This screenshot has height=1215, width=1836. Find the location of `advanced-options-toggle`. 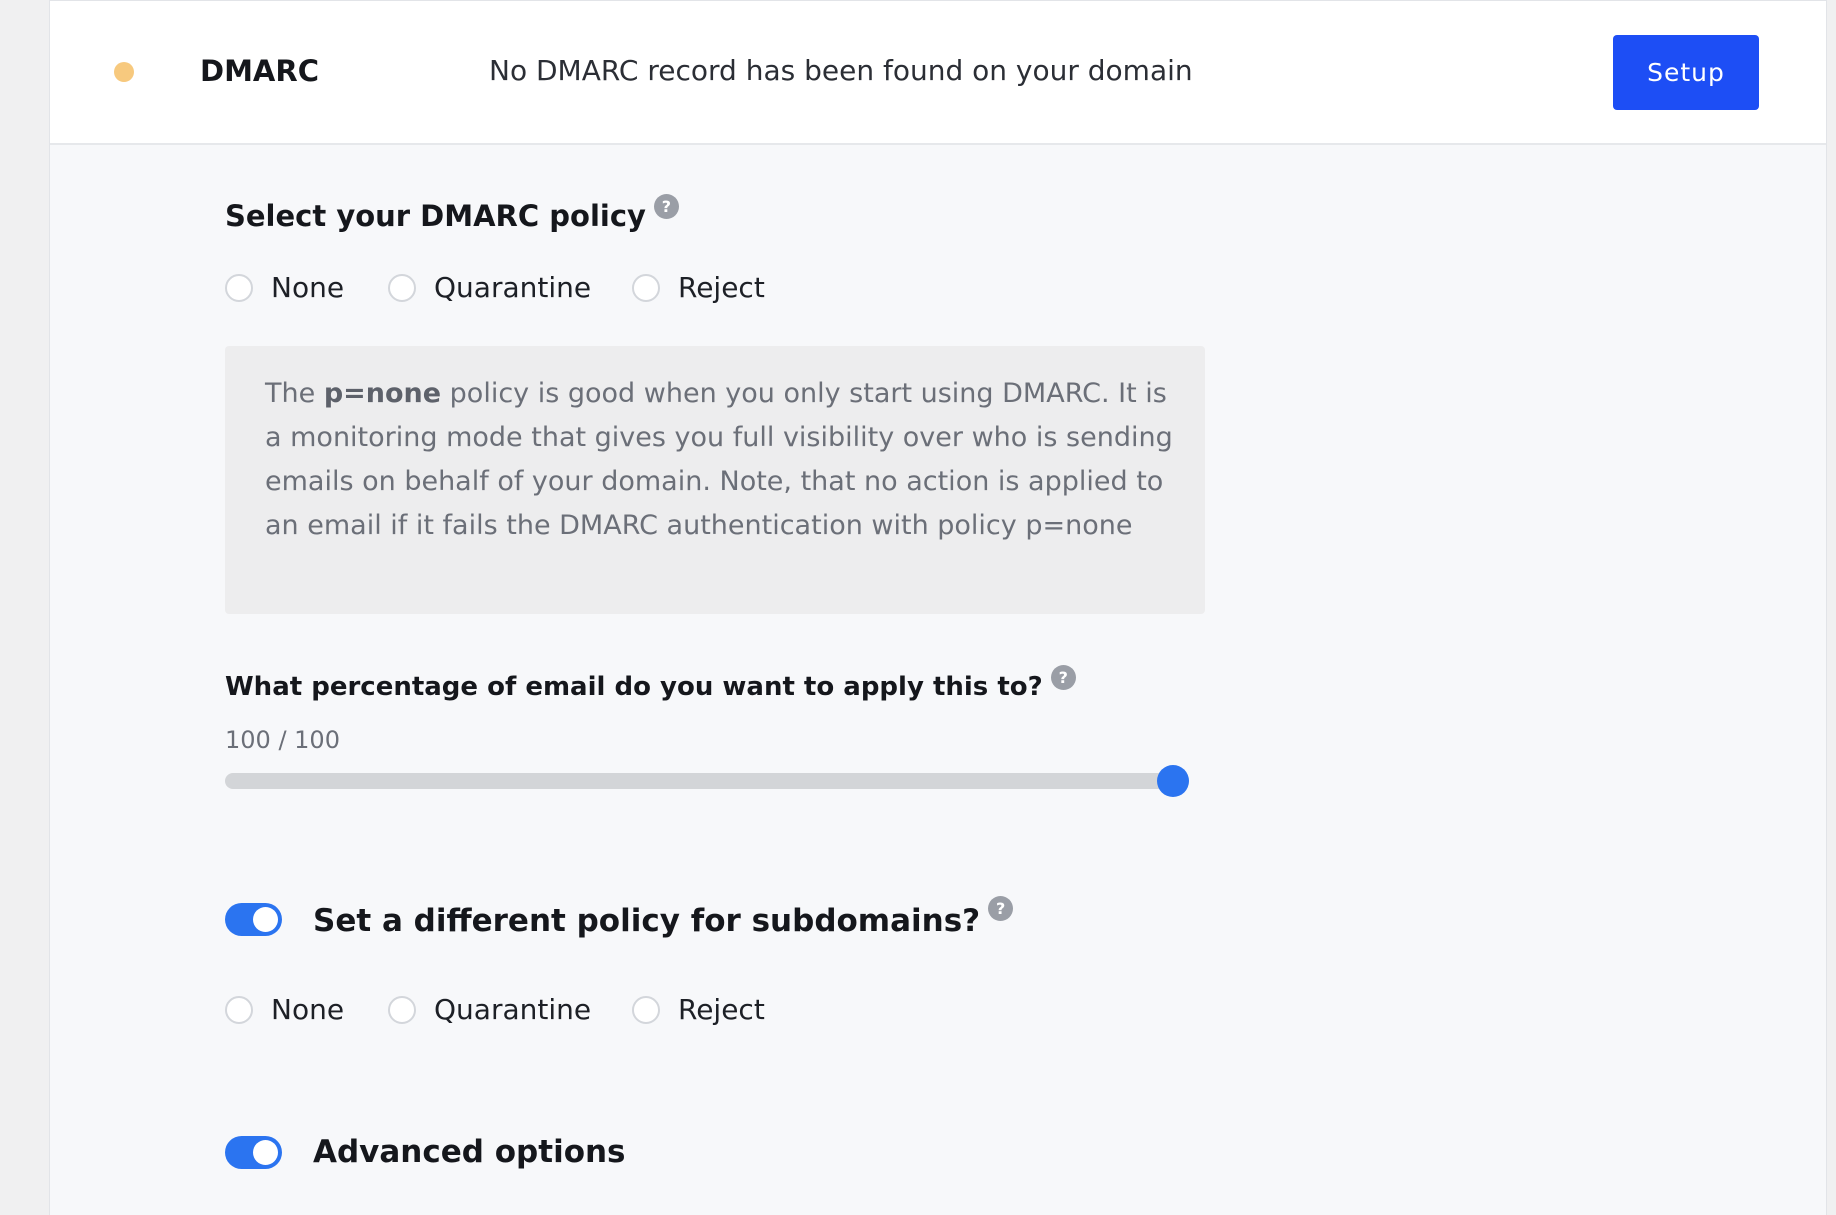

advanced-options-toggle is located at coordinates (253, 1152).